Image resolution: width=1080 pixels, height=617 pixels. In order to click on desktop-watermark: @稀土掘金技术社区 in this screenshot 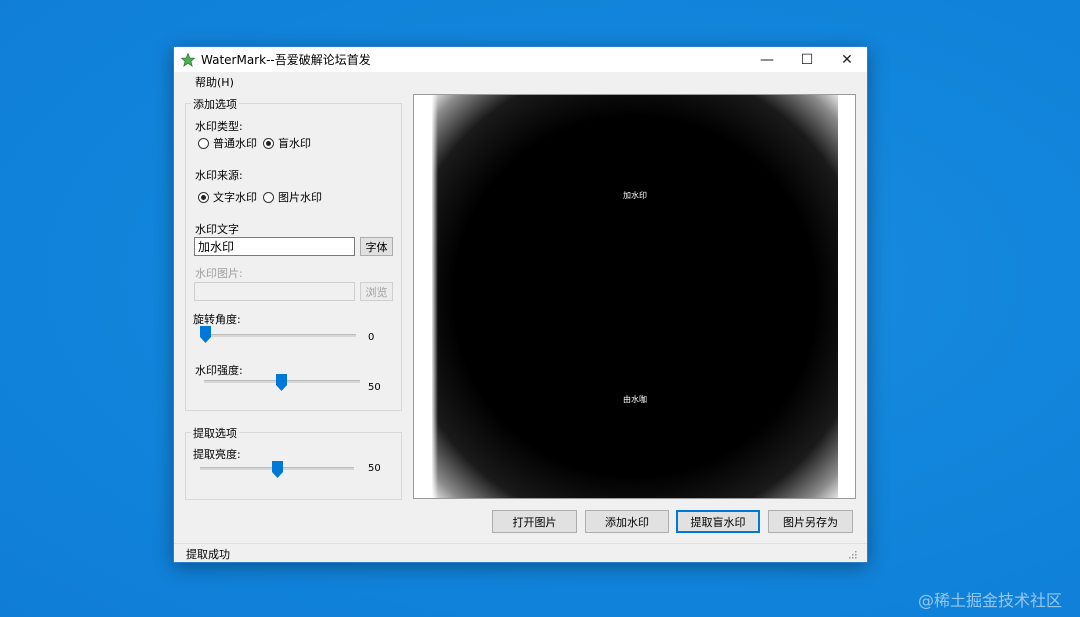, I will do `click(989, 600)`.